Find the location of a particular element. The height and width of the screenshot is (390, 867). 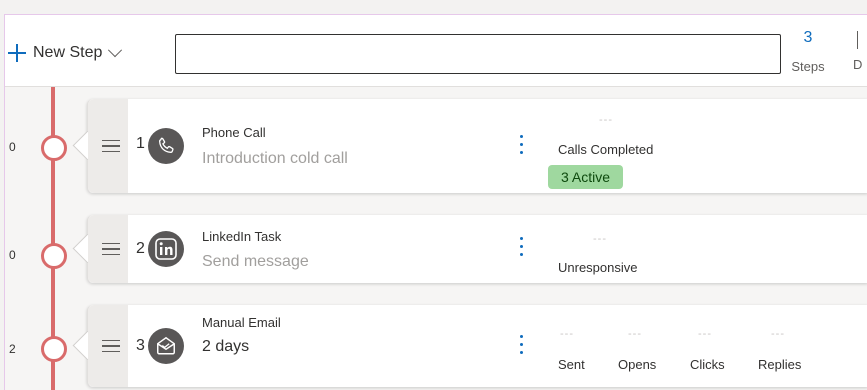

metric-label: Unresponsive is located at coordinates (598, 267).